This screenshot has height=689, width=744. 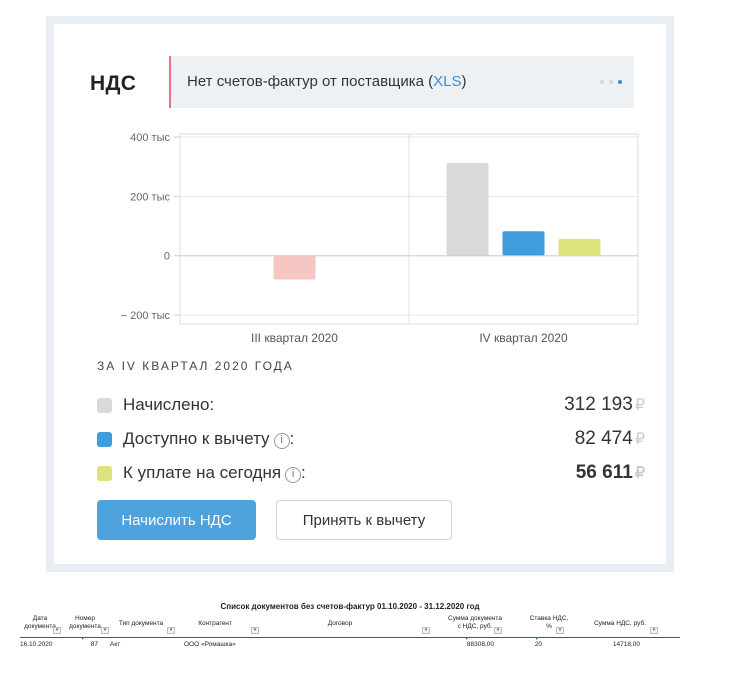 What do you see at coordinates (167, 257) in the screenshot?
I see `y-tick-label: 0` at bounding box center [167, 257].